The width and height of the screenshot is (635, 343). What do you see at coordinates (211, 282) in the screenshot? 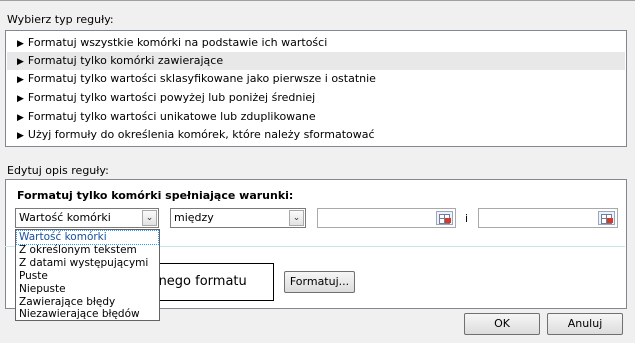
I see `format-preview: ionego formatu` at bounding box center [211, 282].